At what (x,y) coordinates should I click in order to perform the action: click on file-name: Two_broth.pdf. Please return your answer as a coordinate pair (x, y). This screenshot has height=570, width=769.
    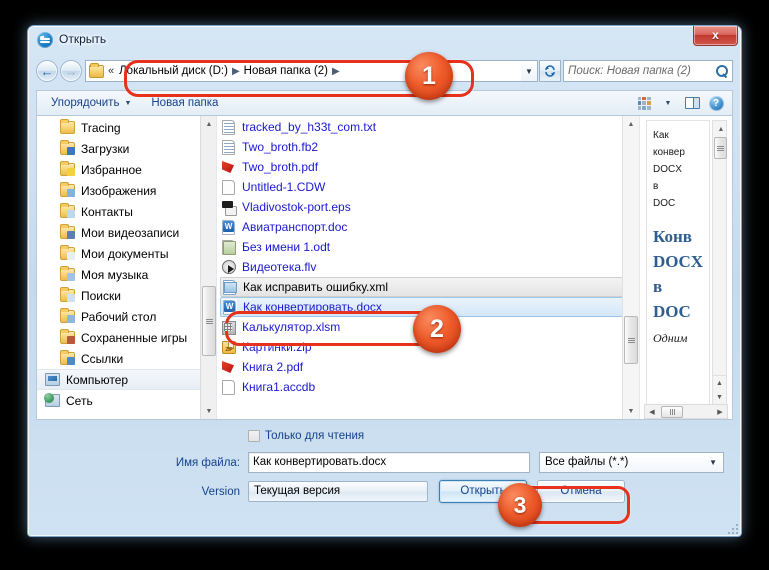
    Looking at the image, I should click on (280, 167).